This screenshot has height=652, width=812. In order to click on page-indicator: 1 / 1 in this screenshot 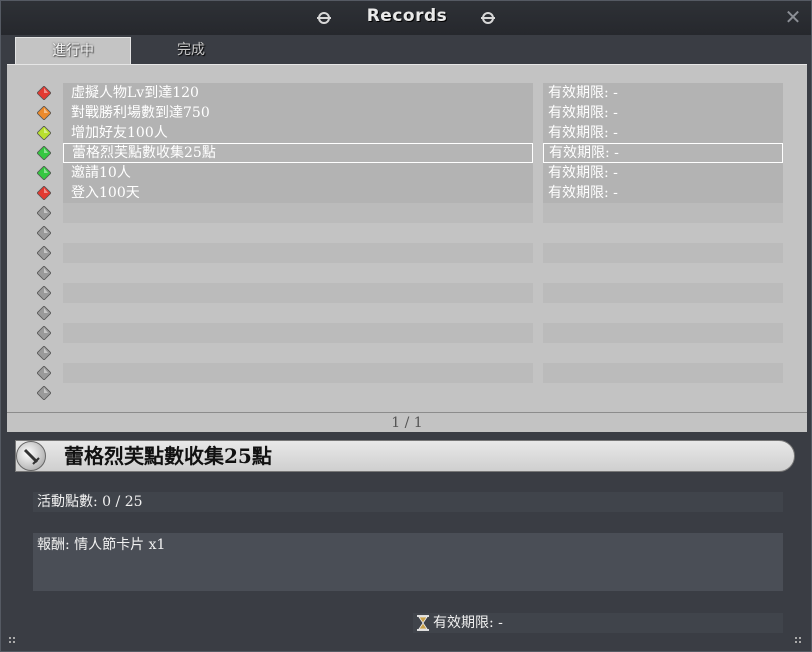, I will do `click(407, 422)`.